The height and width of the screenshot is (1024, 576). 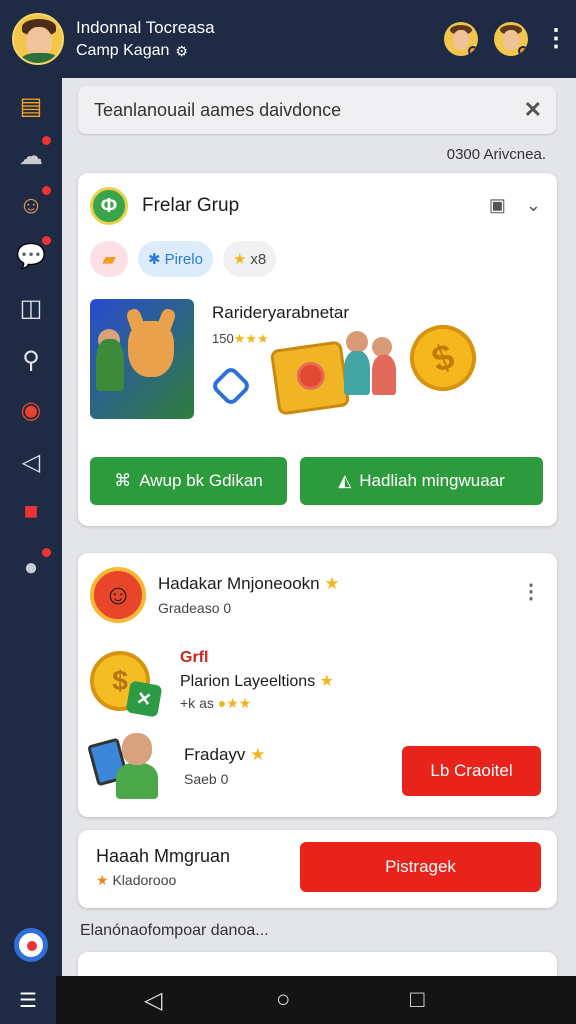 What do you see at coordinates (443, 358) in the screenshot?
I see `coin-icon: $` at bounding box center [443, 358].